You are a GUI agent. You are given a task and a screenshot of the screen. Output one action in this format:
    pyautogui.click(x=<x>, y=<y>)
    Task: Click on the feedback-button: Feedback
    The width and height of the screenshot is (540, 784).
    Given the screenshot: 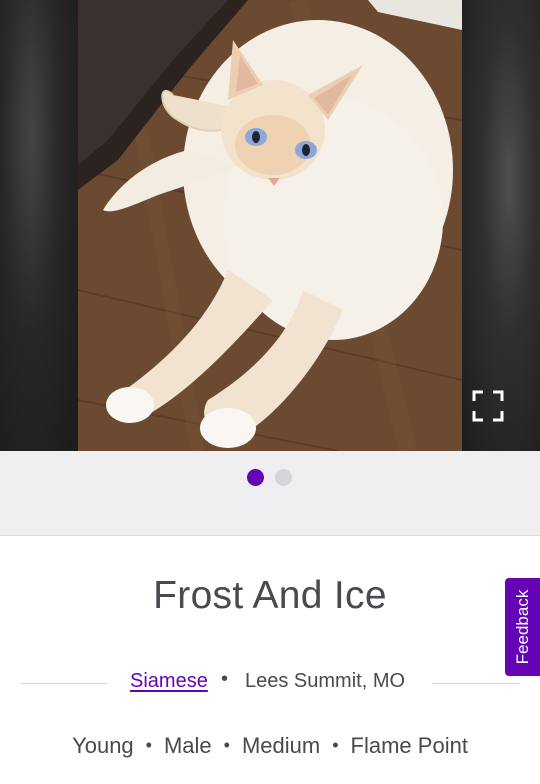 What is the action you would take?
    pyautogui.click(x=522, y=627)
    